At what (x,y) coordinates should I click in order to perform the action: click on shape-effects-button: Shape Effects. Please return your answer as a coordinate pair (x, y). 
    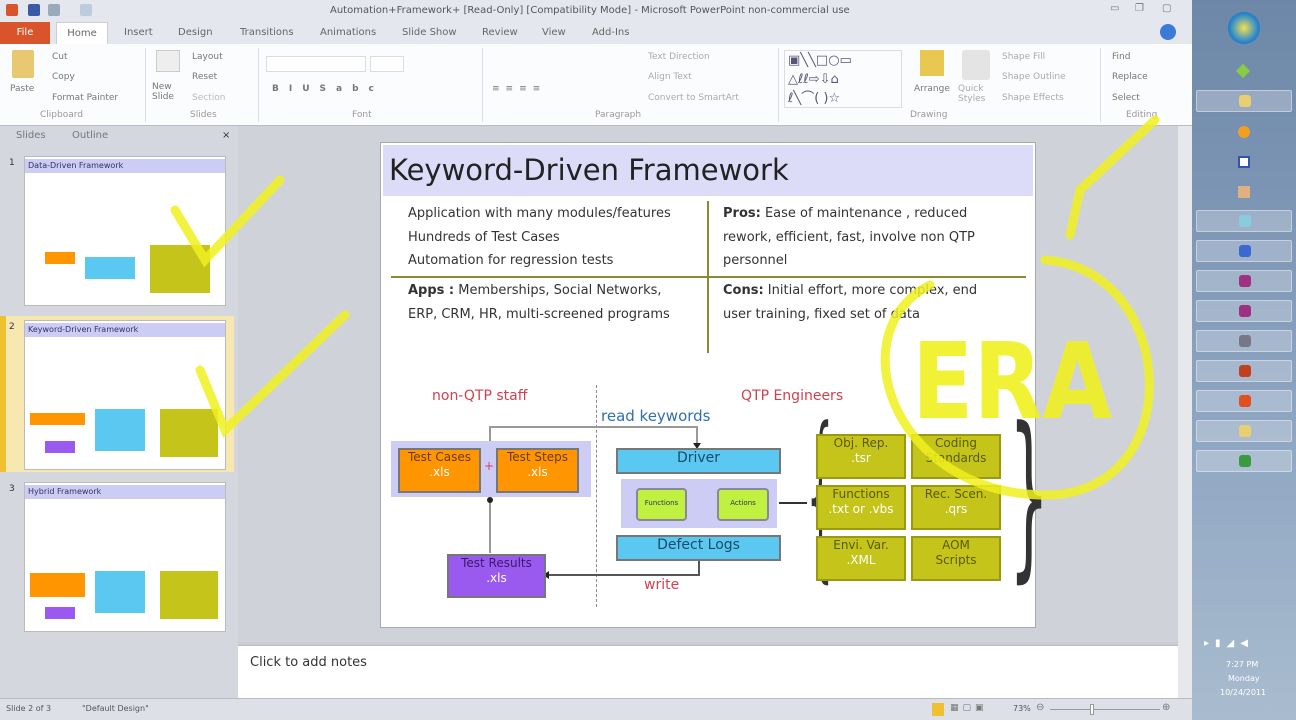
    Looking at the image, I should click on (1033, 98).